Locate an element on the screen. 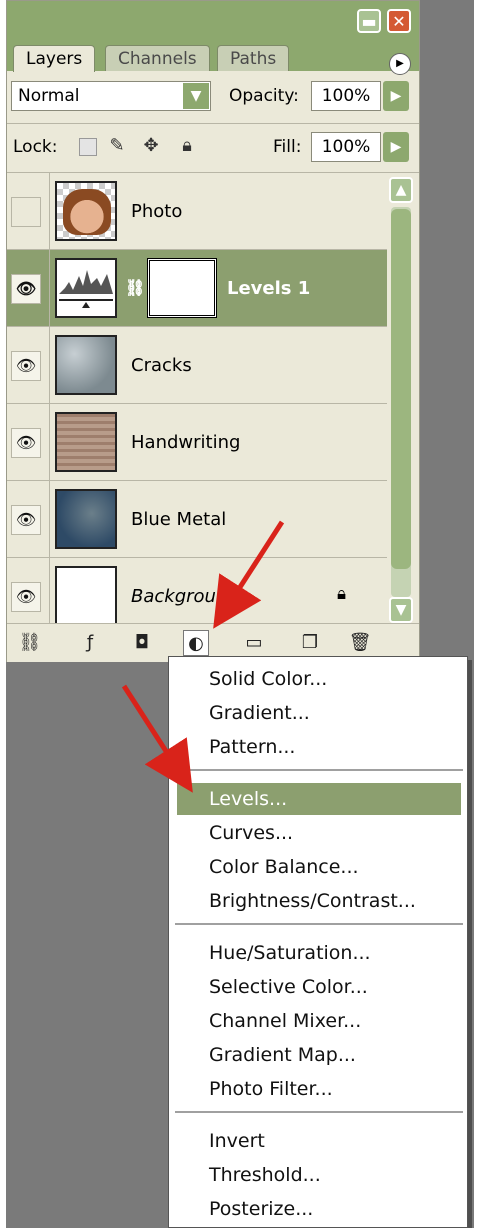 Image resolution: width=484 pixels, height=1228 pixels. handwriting-thumbnail is located at coordinates (86, 442).